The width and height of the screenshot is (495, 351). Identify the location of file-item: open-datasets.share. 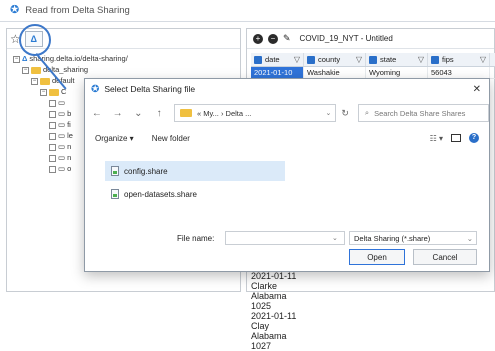
(195, 194).